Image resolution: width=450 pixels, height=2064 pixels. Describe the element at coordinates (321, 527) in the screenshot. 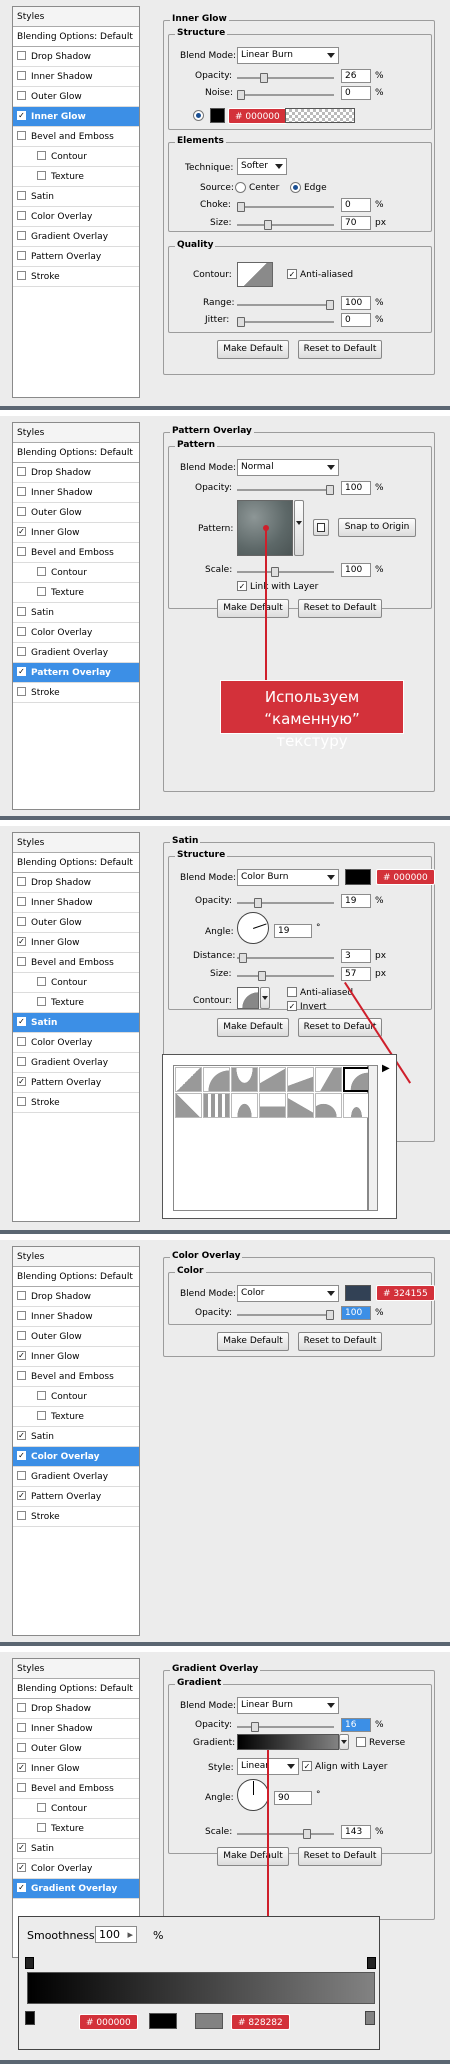

I see `new-preset-button` at that location.